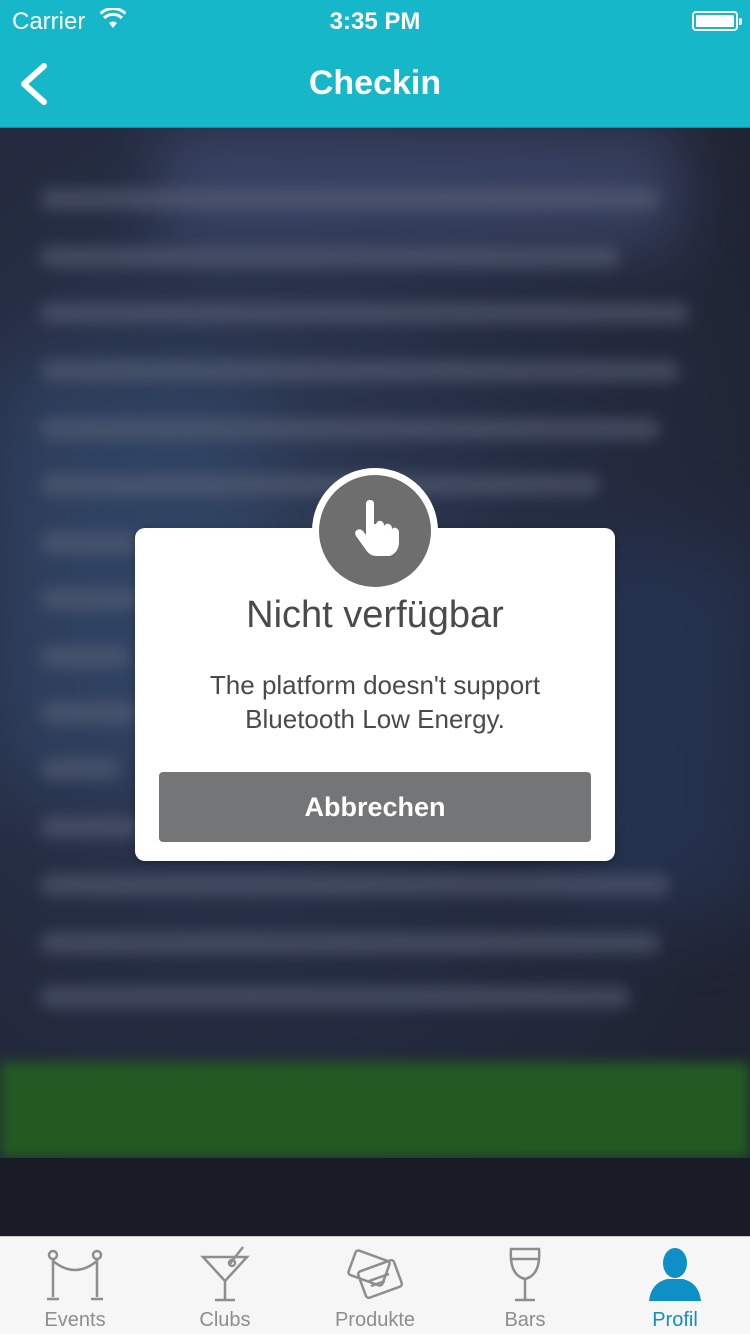  I want to click on tab-label: Profil, so click(675, 1320).